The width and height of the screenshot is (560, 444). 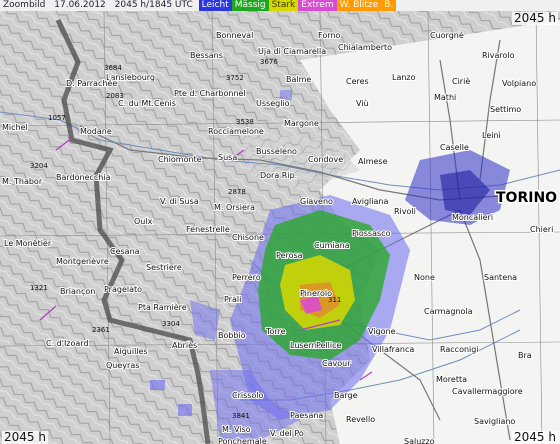 I want to click on place-label-le-mon-tier: Le Monêtier, so click(x=28, y=243).